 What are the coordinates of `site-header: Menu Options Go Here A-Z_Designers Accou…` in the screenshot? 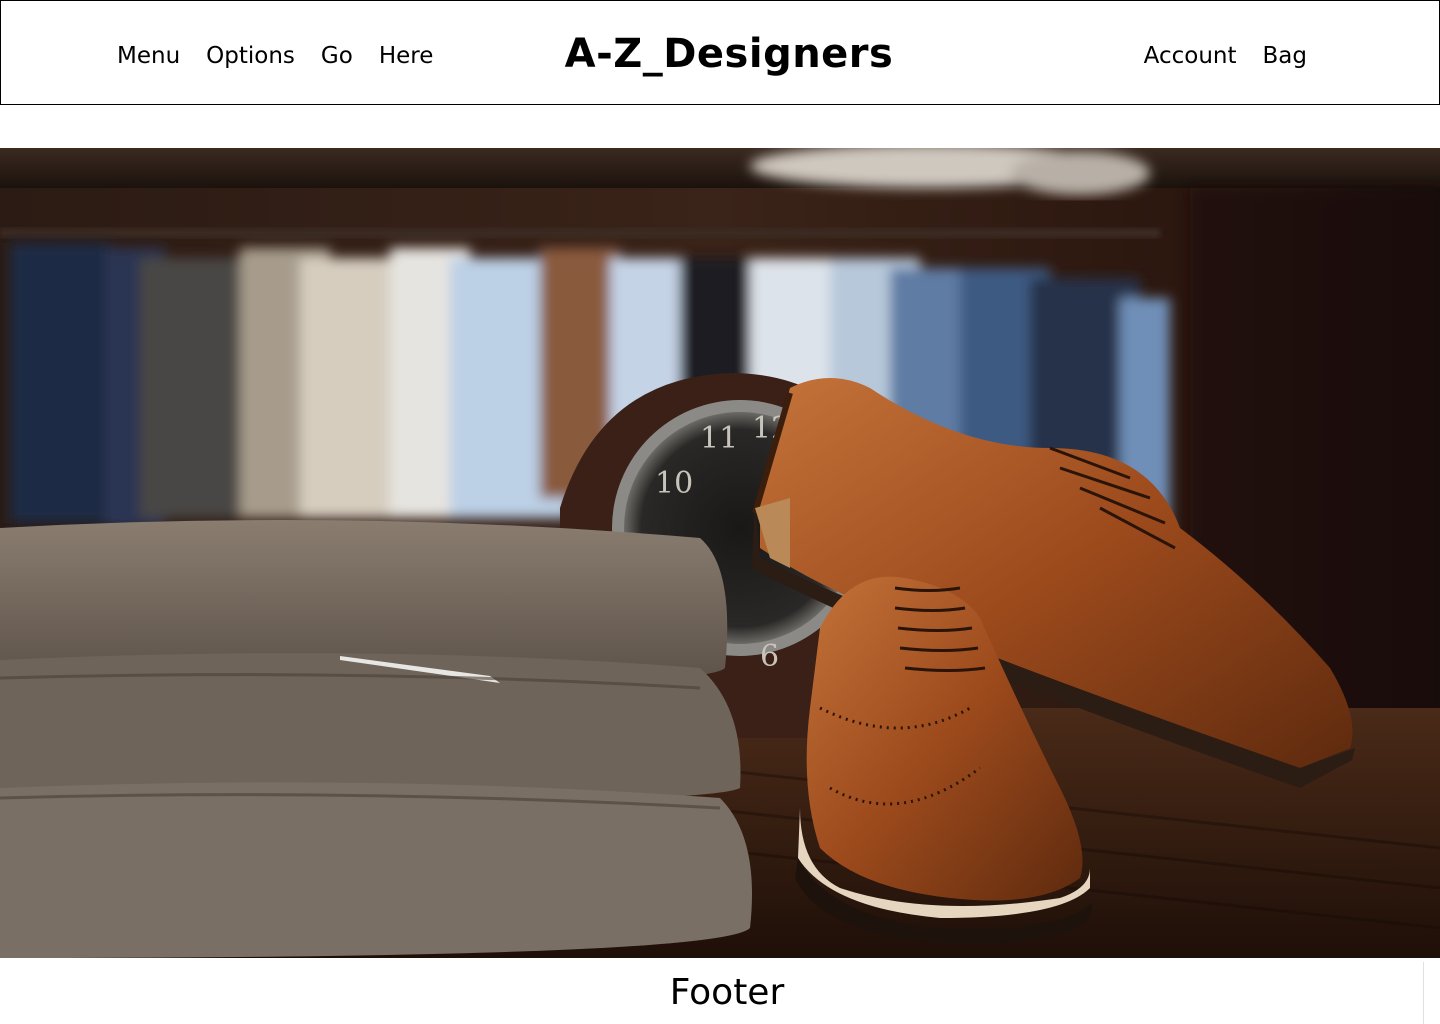 It's located at (720, 52).